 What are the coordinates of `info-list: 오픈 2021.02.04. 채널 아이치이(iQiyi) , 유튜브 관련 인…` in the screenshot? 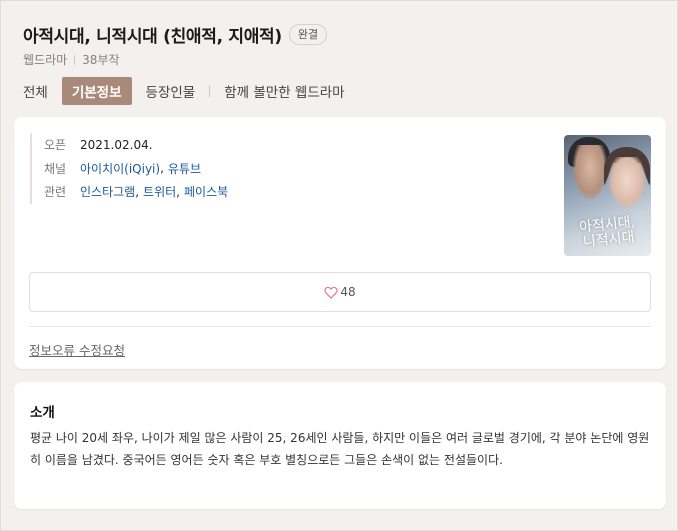 It's located at (129, 168).